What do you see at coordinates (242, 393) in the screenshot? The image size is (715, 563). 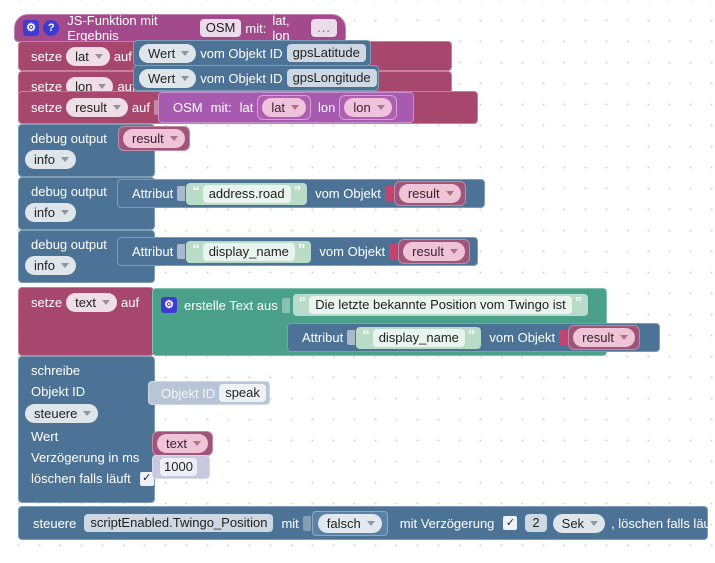 I see `object-id-chip-value: speak` at bounding box center [242, 393].